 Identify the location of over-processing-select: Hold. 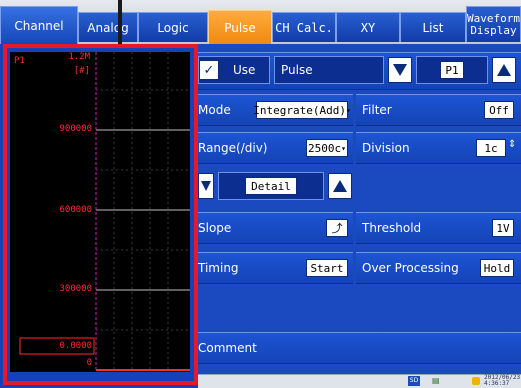
(497, 268).